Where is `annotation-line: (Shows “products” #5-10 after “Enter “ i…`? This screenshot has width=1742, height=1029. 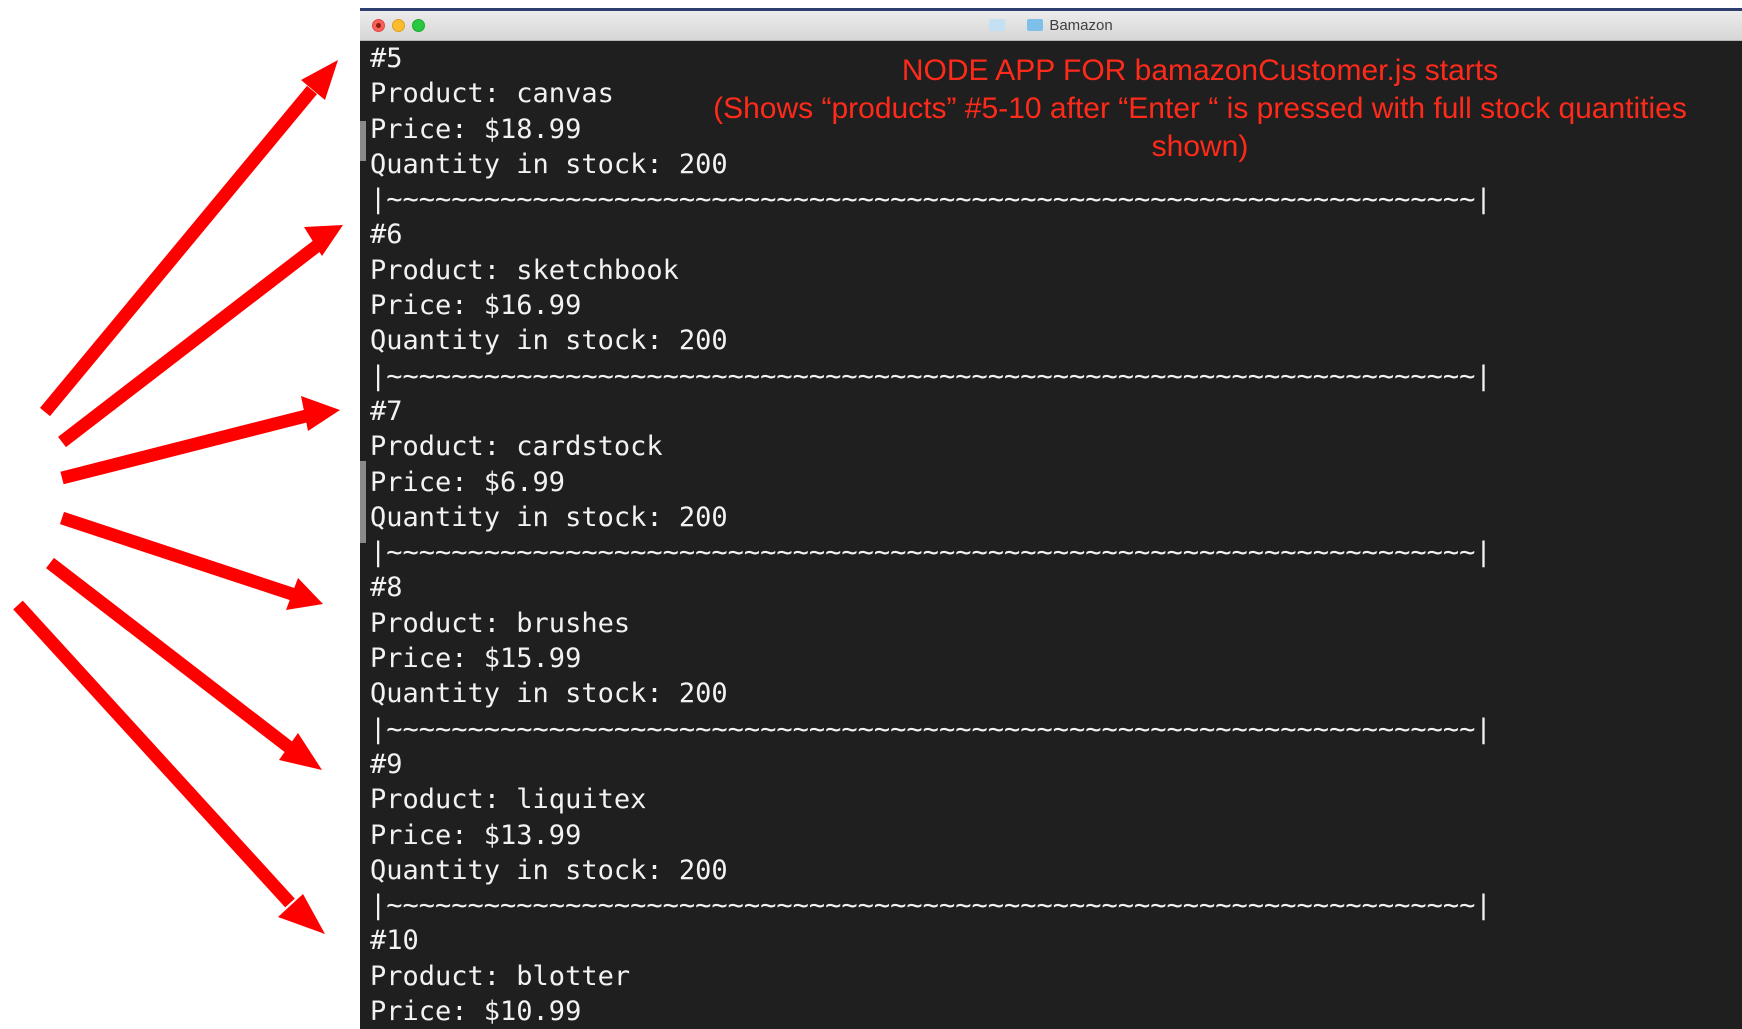
annotation-line: (Shows “products” #5-10 after “Enter “ i… is located at coordinates (1200, 108).